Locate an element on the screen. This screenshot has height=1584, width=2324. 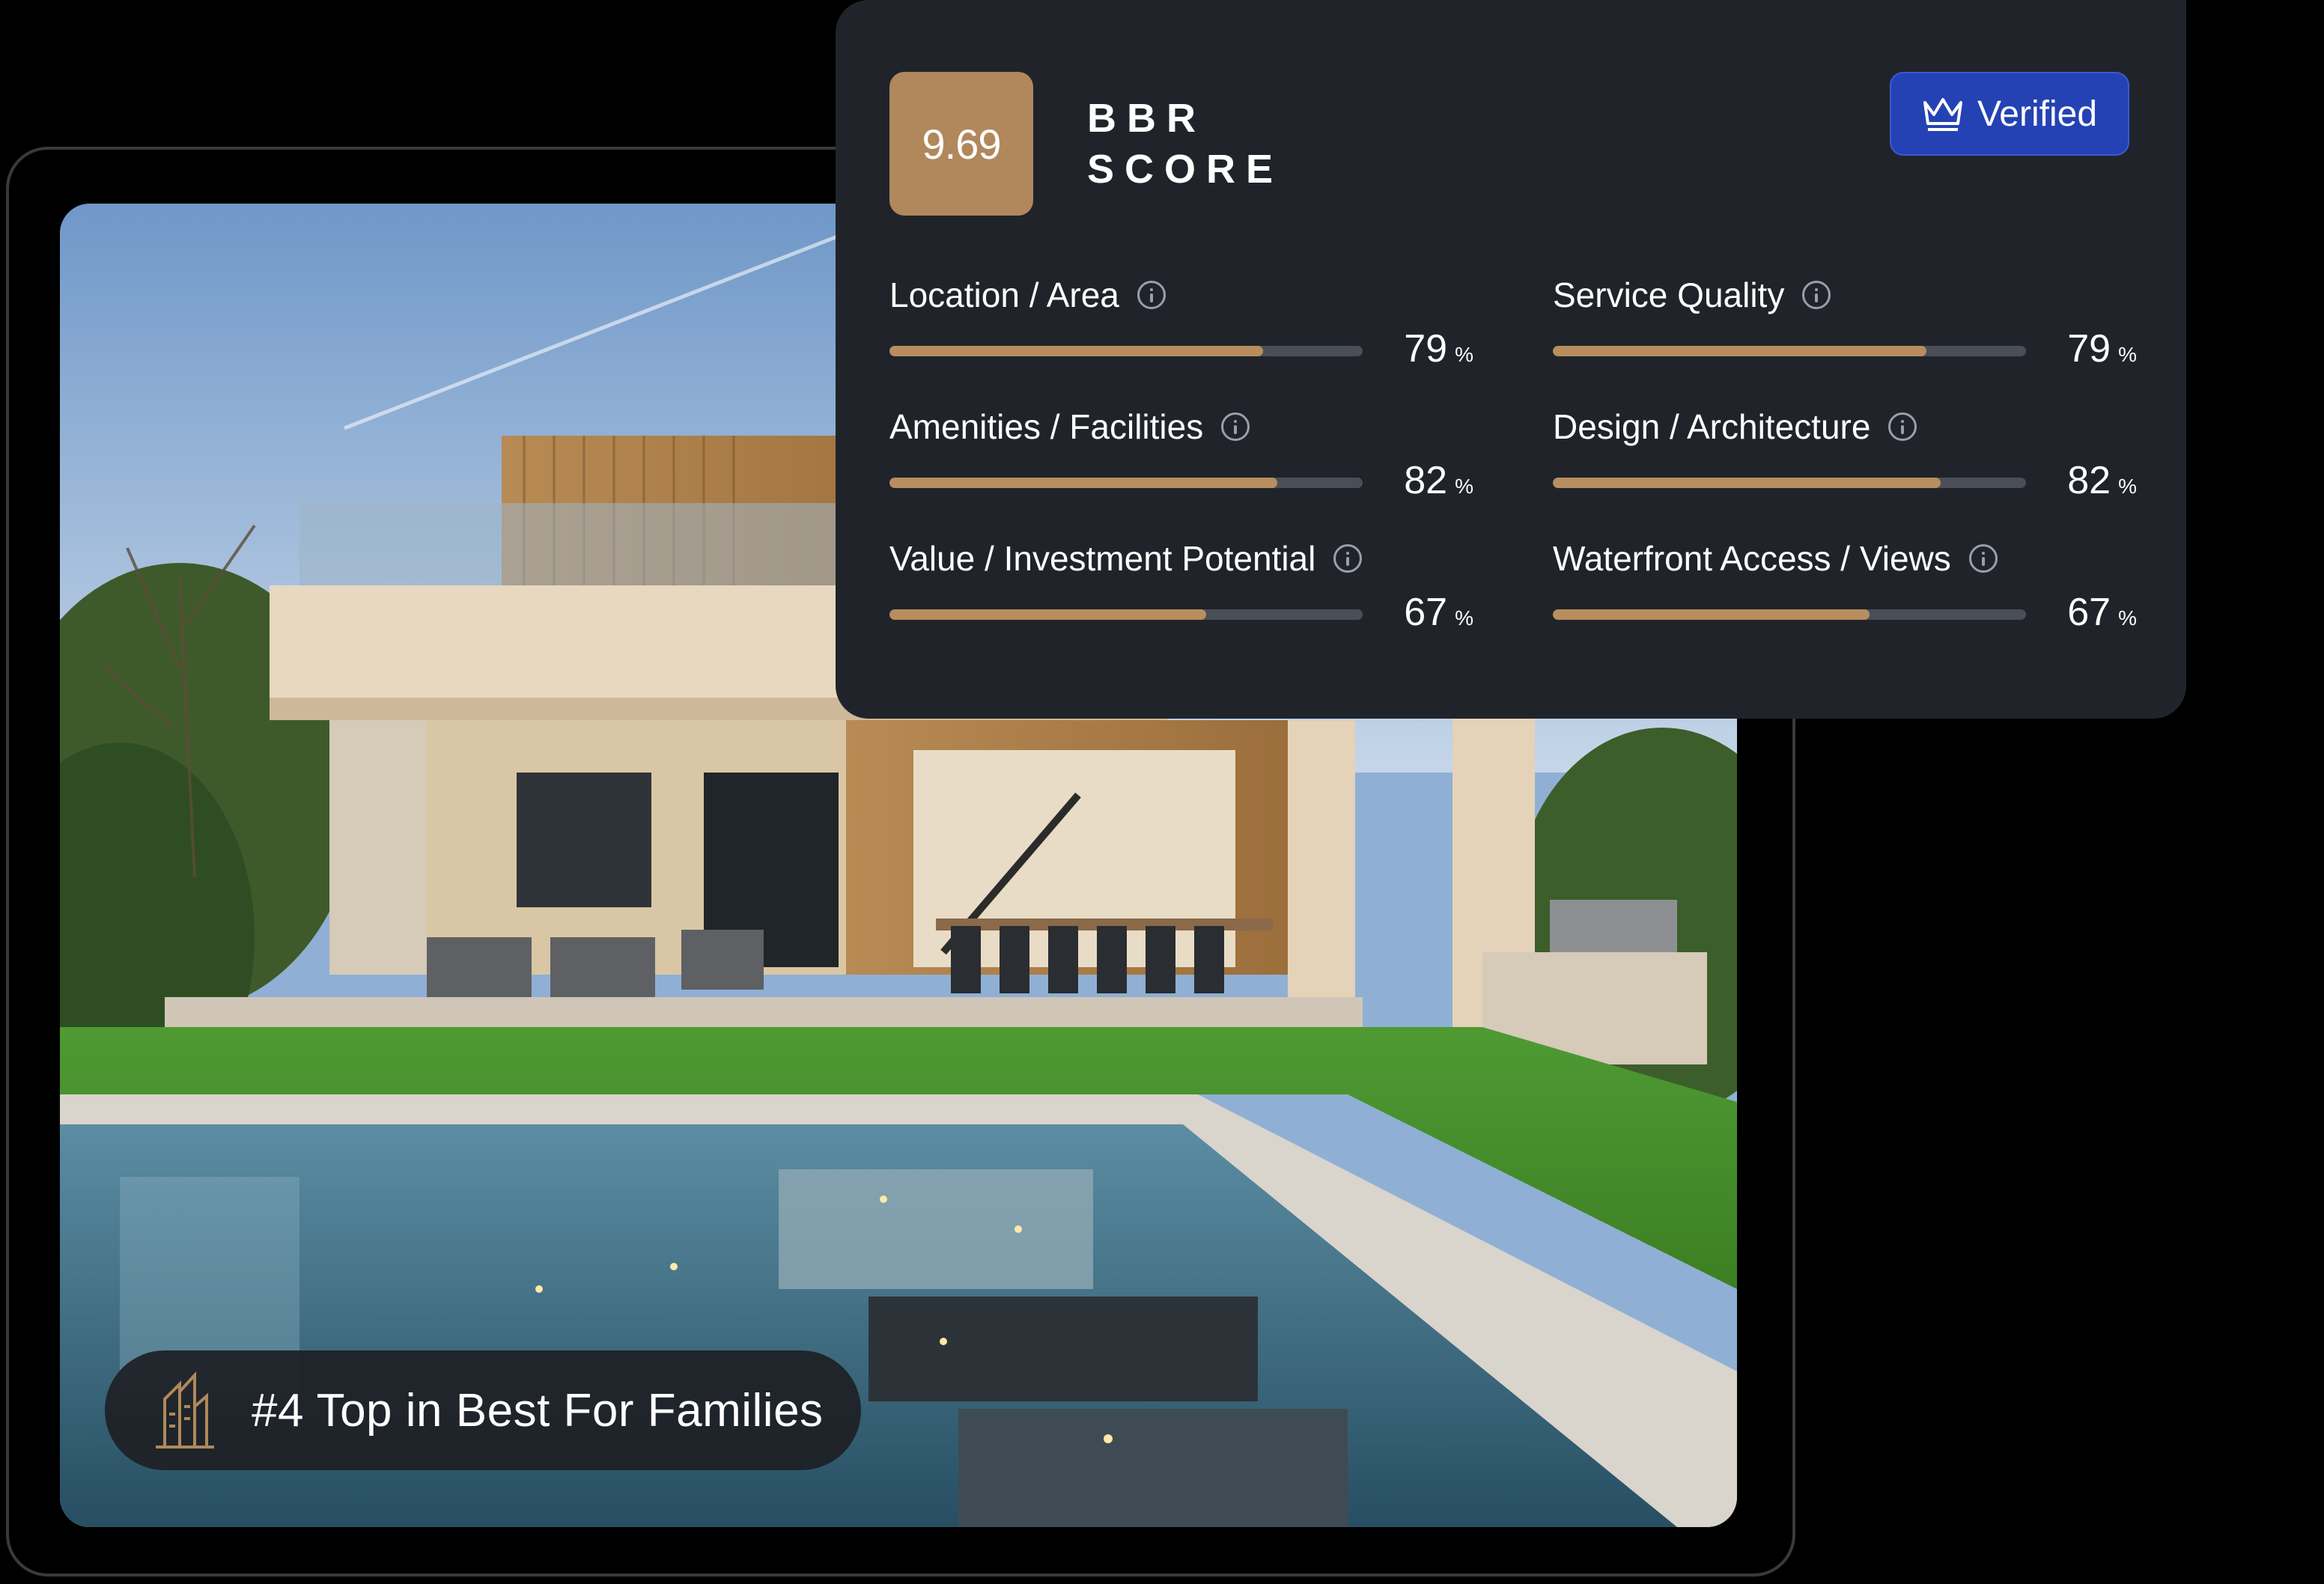
building-logo-icon is located at coordinates (185, 1410).